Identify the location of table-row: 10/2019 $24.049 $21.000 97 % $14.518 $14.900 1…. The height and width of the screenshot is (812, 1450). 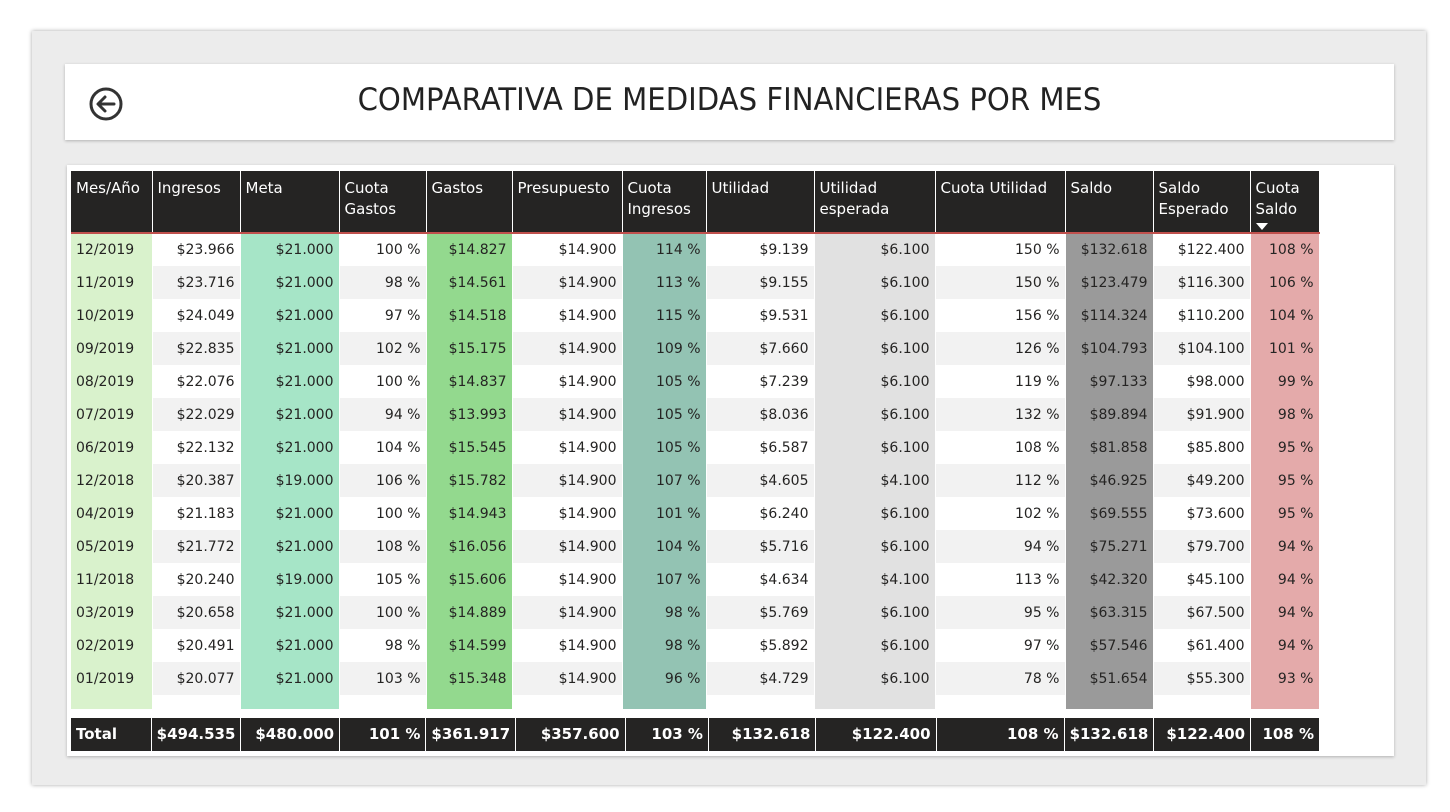
(695, 315).